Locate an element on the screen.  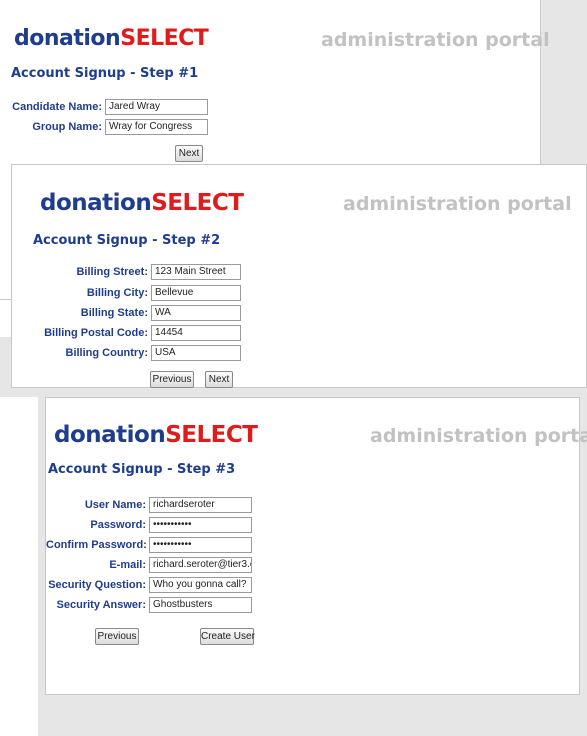
backdrop-shade-right is located at coordinates (563, 84).